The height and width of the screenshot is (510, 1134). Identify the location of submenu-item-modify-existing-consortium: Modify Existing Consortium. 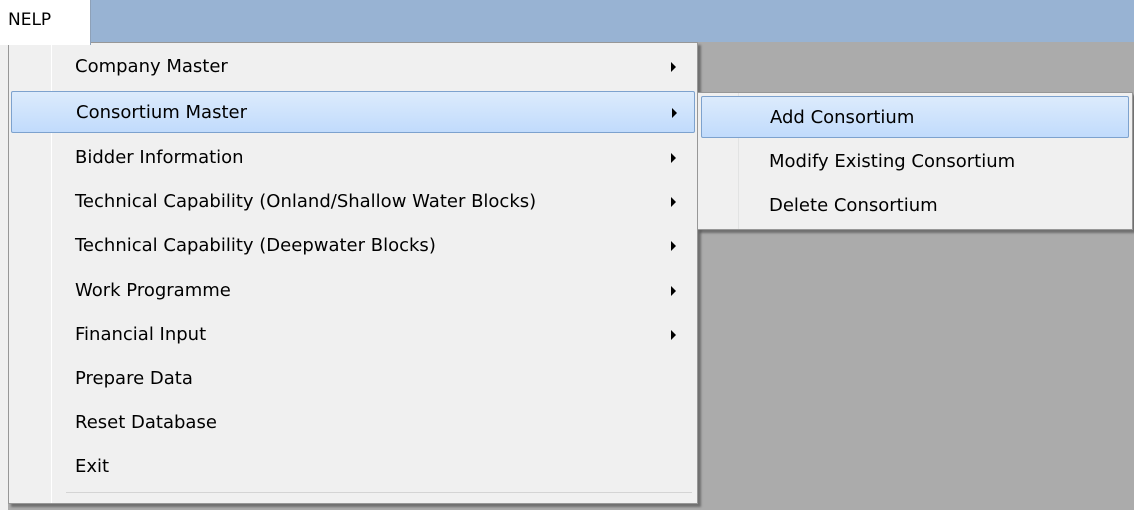
(915, 162).